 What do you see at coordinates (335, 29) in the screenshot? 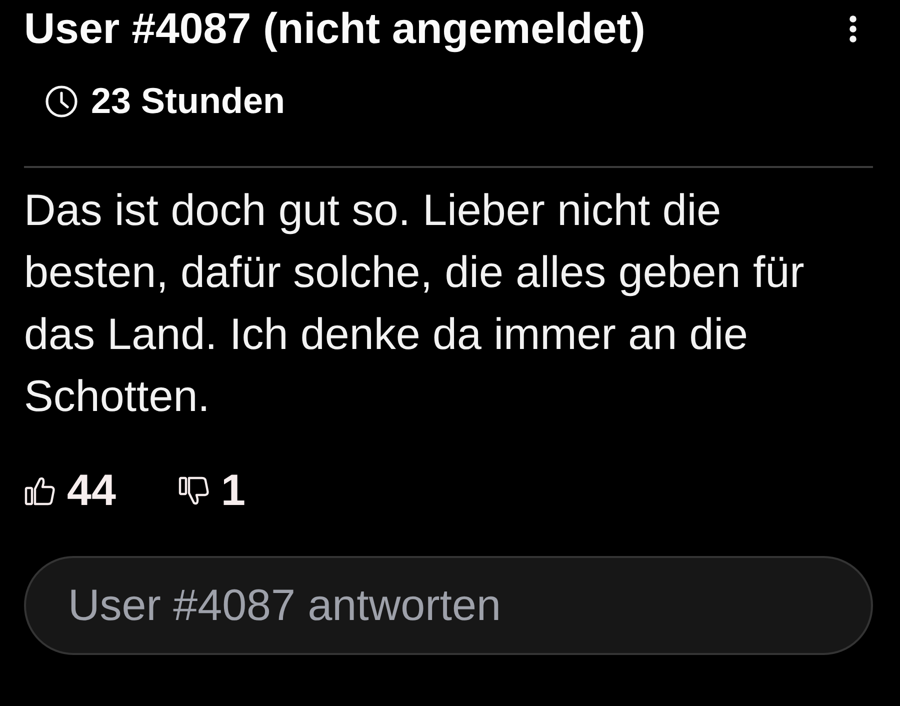
I see `author-name: User #4087 (nicht angemeldet)` at bounding box center [335, 29].